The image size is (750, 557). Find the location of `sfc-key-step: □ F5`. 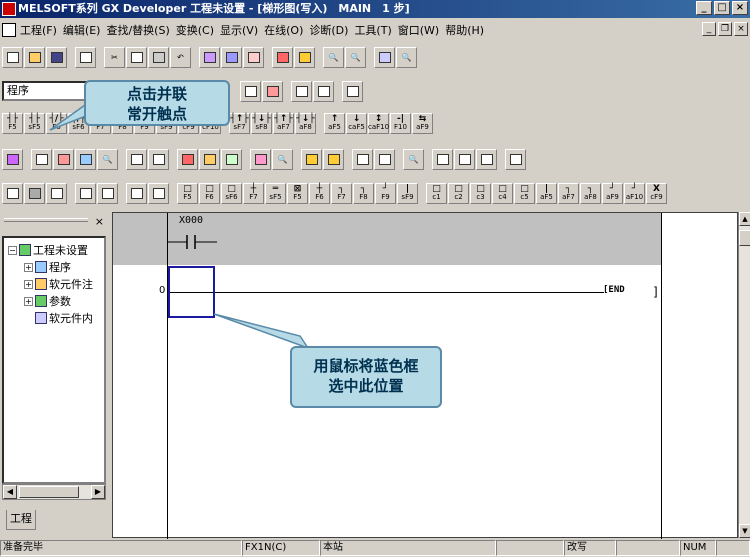

sfc-key-step: □ F5 is located at coordinates (187, 193).